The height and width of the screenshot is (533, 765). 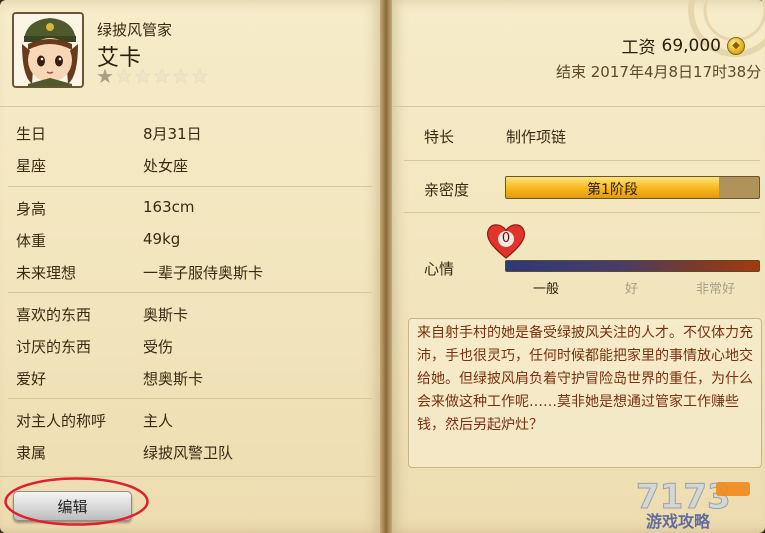 What do you see at coordinates (439, 269) in the screenshot?
I see `mood-label: 心情` at bounding box center [439, 269].